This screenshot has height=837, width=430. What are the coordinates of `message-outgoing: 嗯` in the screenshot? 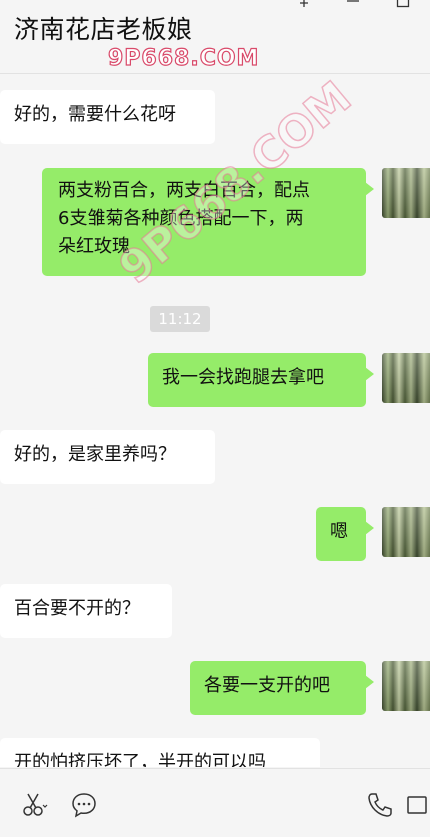 It's located at (345, 534).